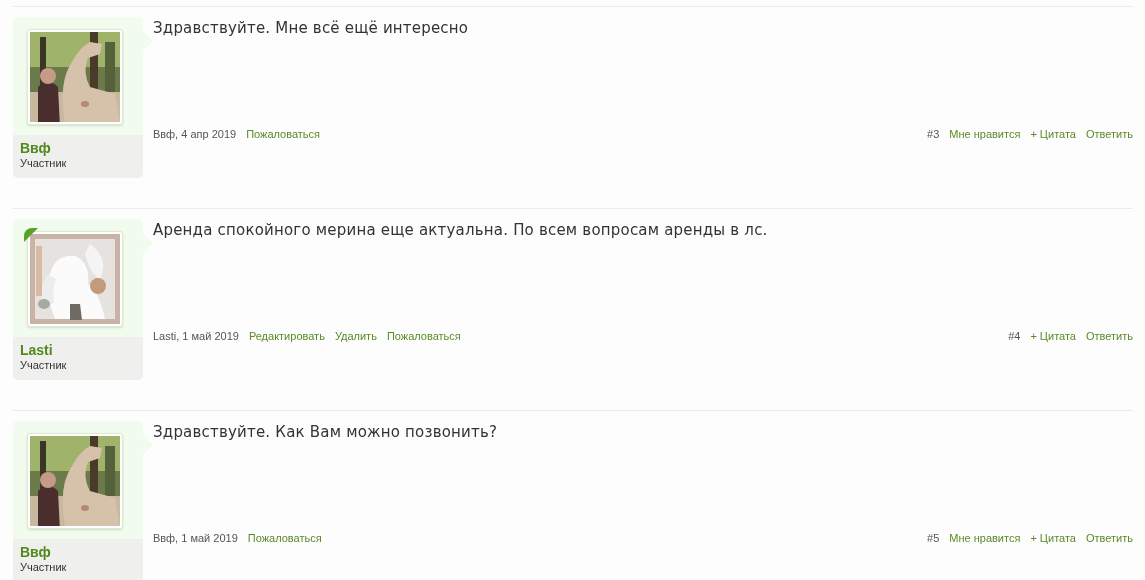 The width and height of the screenshot is (1145, 580). Describe the element at coordinates (933, 538) in the screenshot. I see `post-number: #5` at that location.